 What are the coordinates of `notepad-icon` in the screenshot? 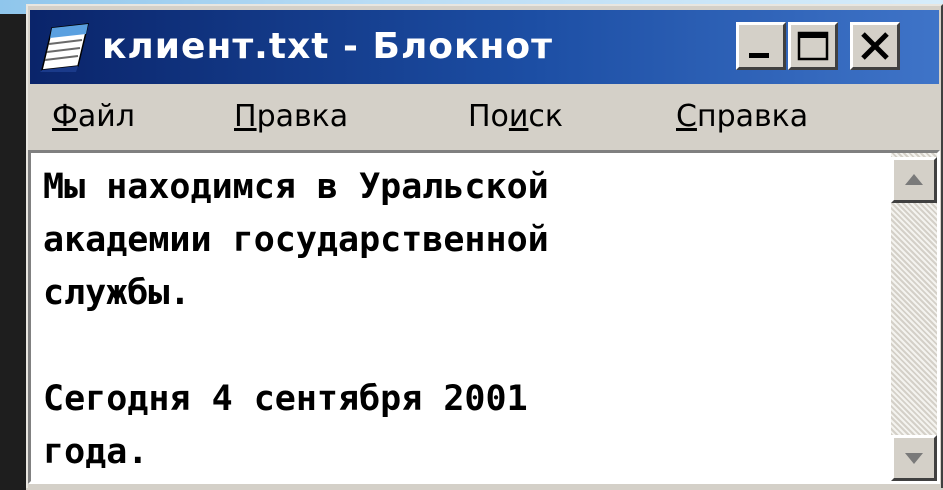 It's located at (65, 47).